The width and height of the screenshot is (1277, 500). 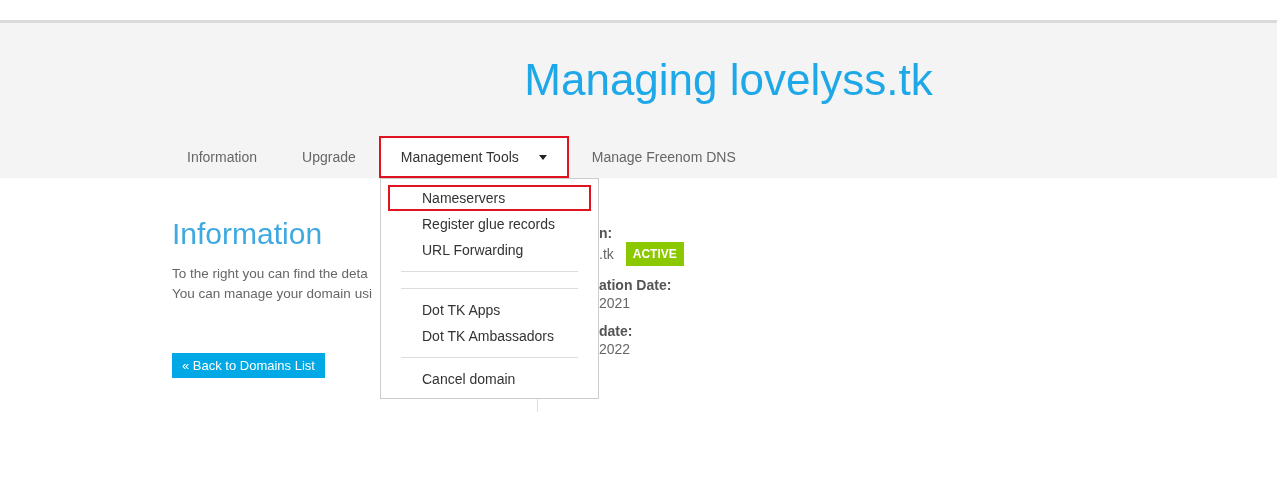 I want to click on description-text: To the right you can find the deta, so click(x=270, y=274).